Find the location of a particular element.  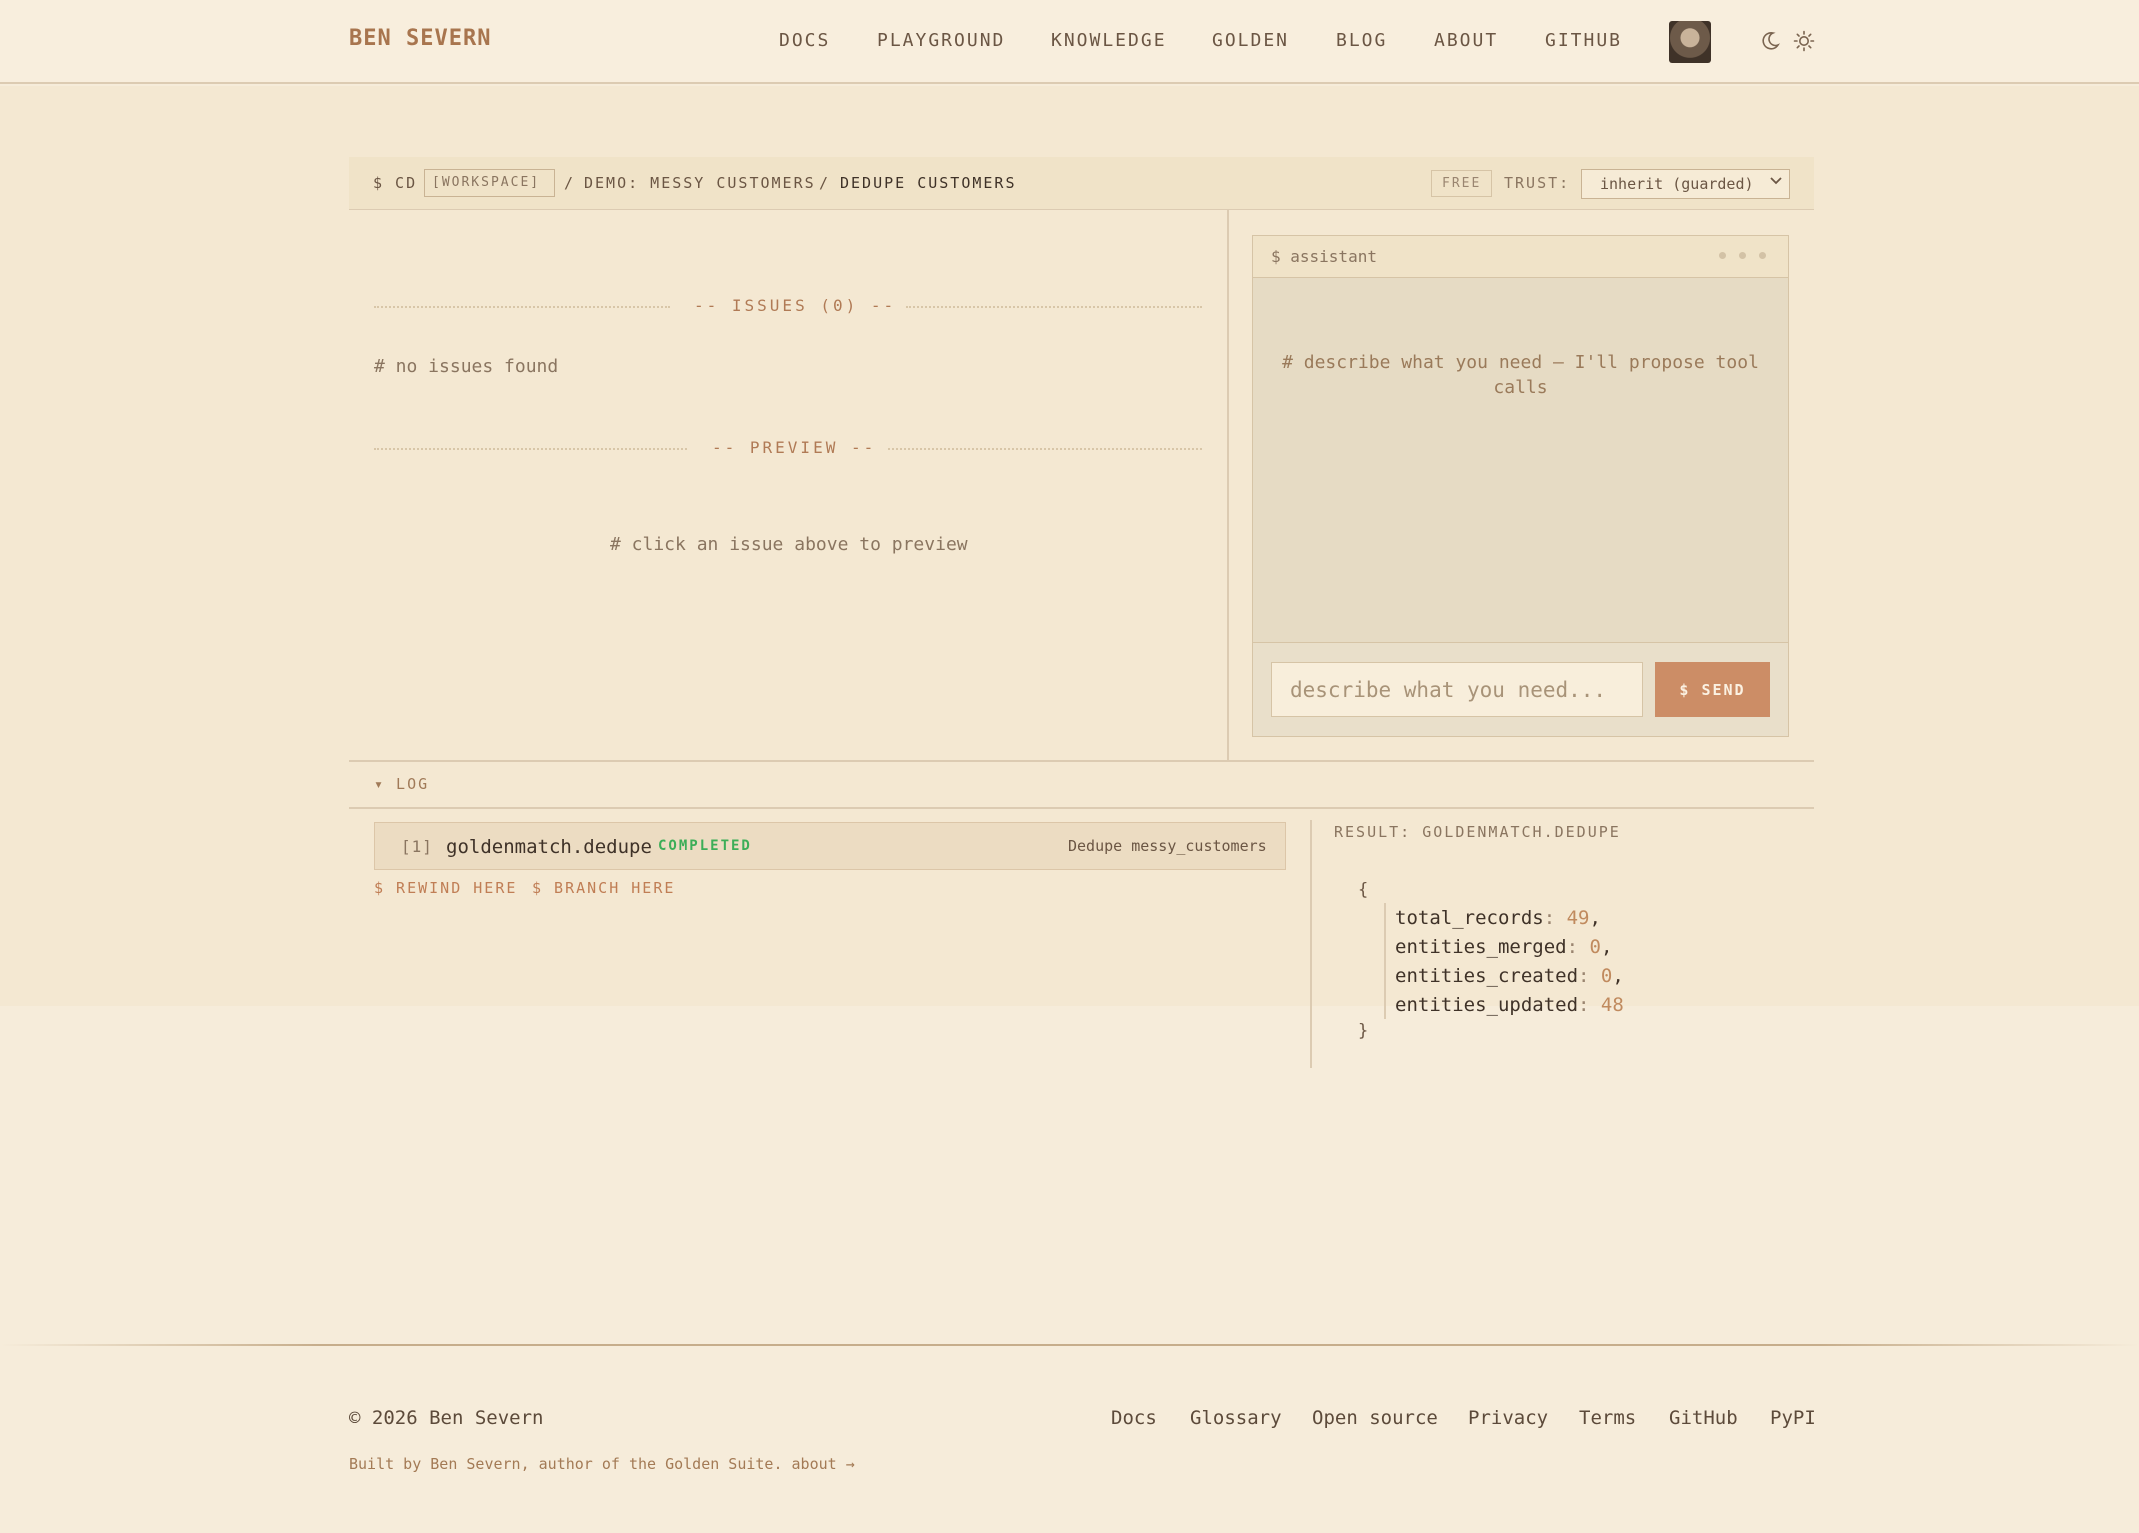

json-close-brace: } is located at coordinates (1363, 1031).